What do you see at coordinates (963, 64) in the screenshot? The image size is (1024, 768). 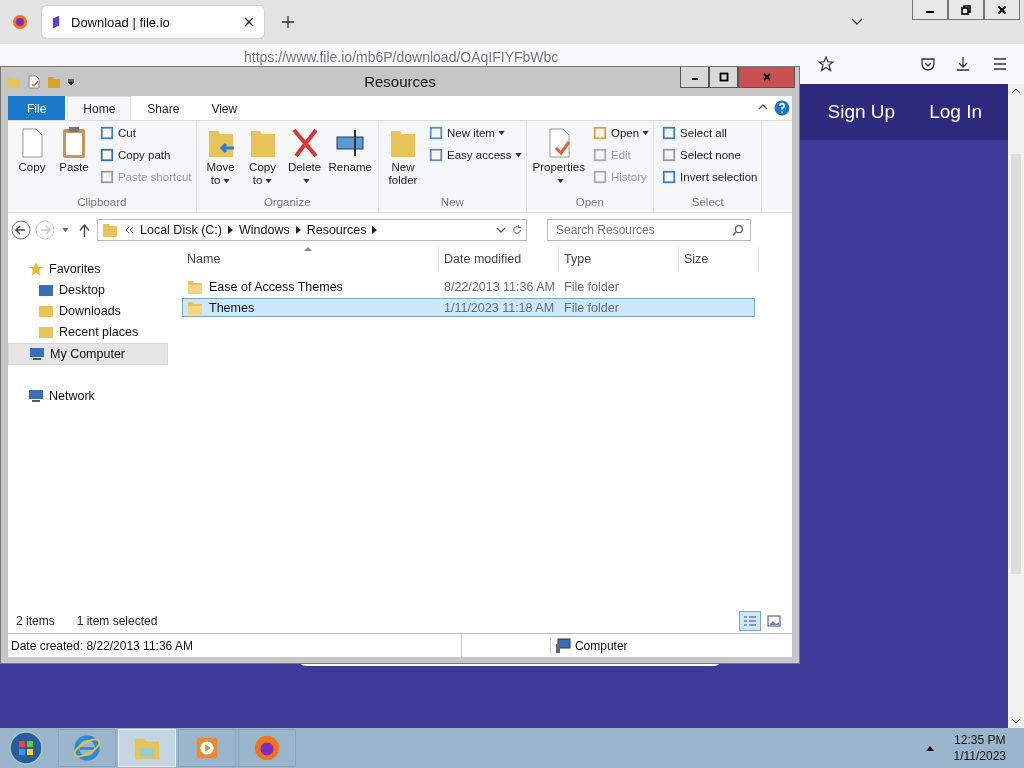 I see `download-icon` at bounding box center [963, 64].